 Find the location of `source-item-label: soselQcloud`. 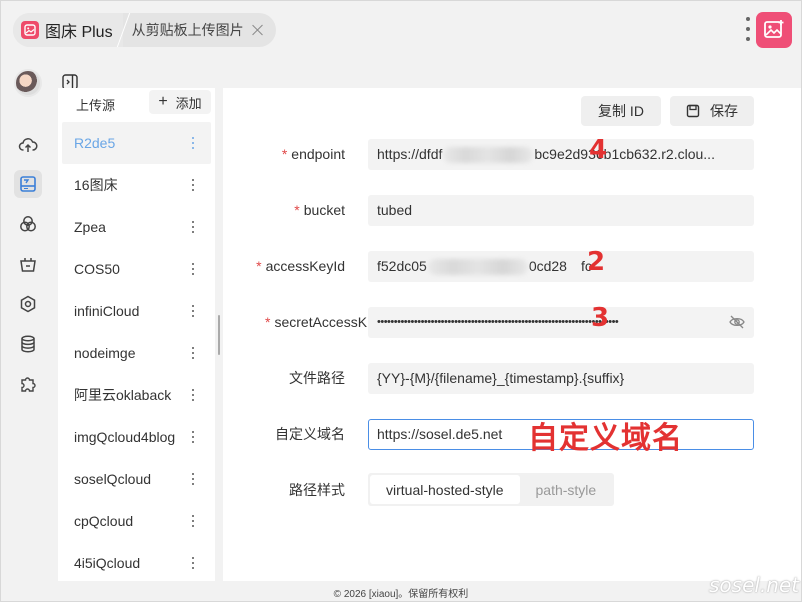

source-item-label: soselQcloud is located at coordinates (113, 479).